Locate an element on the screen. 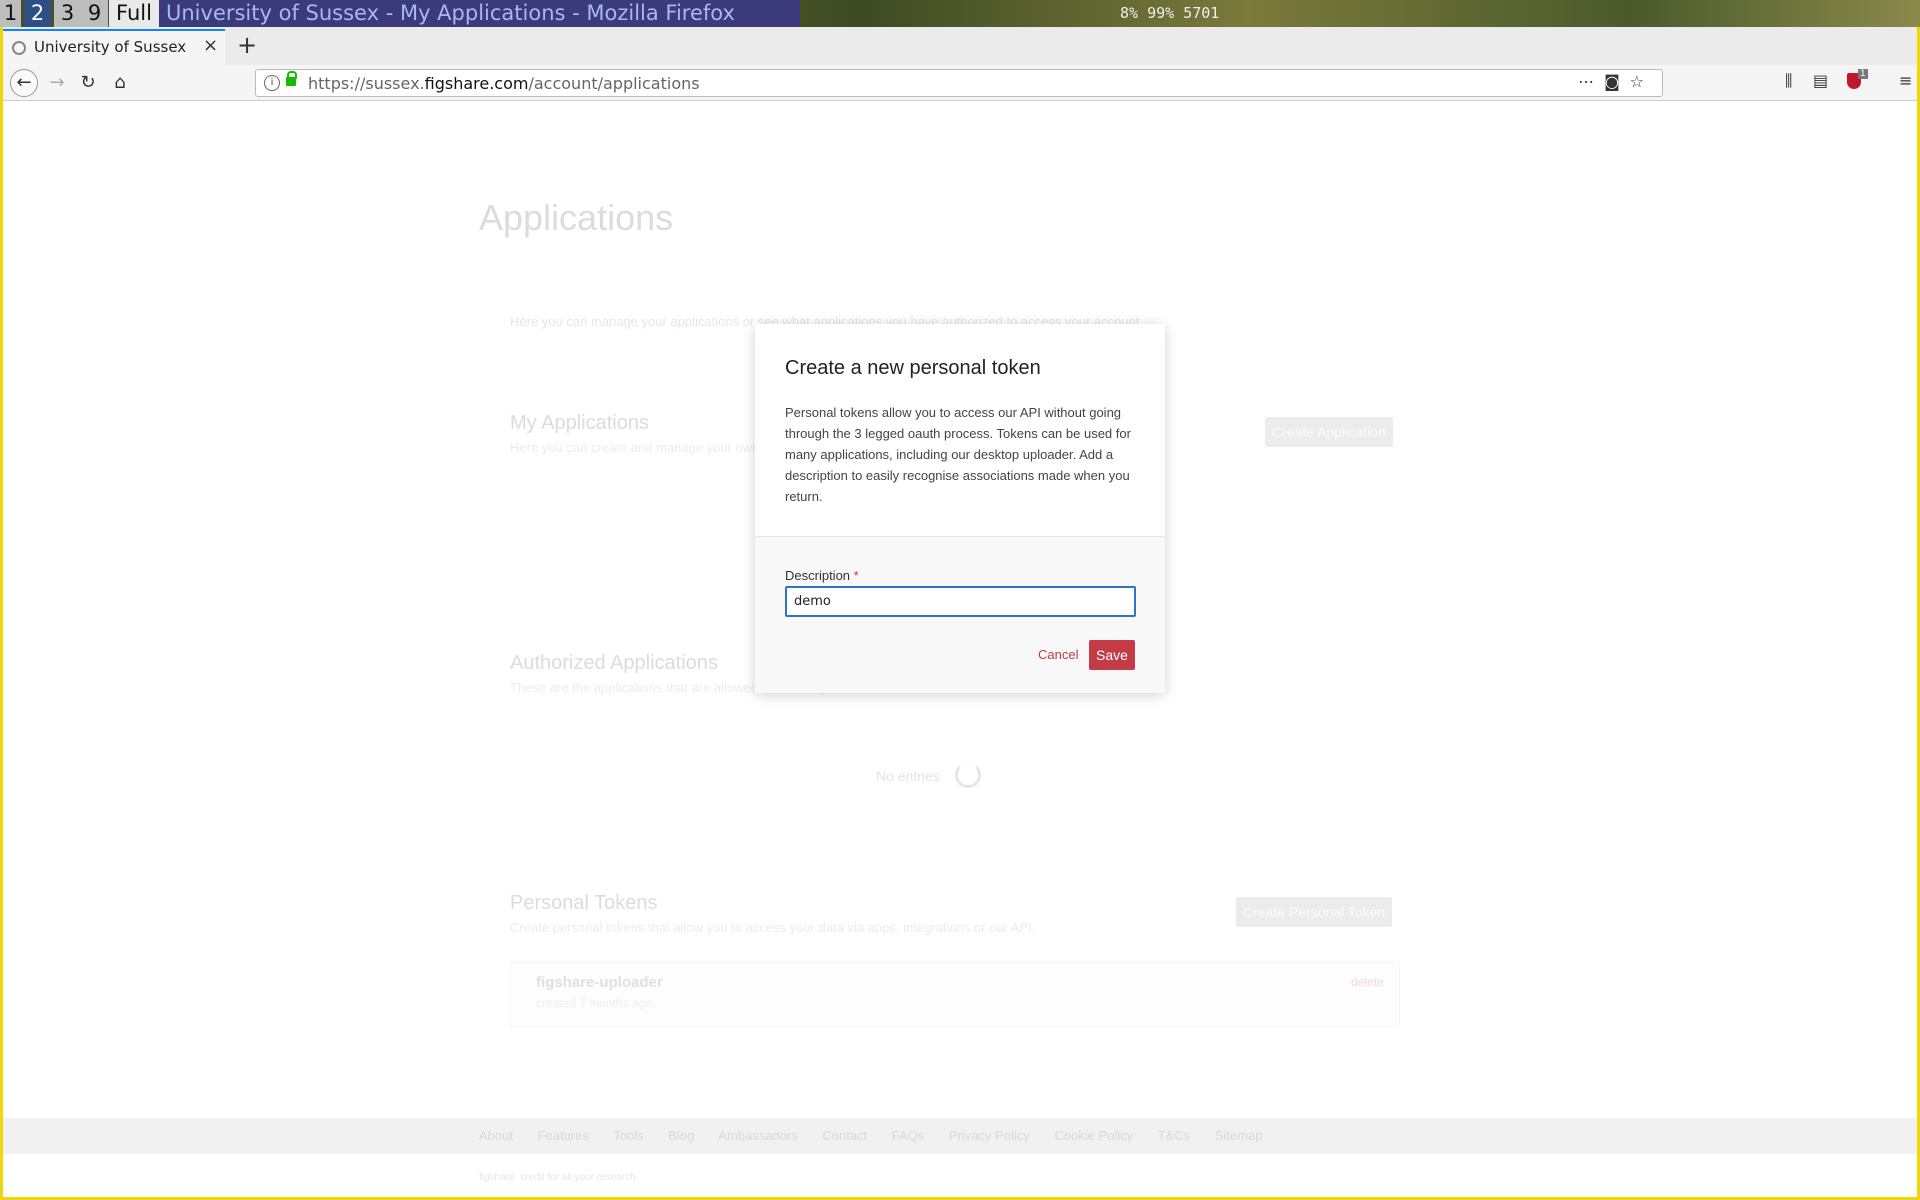 Image resolution: width=1920 pixels, height=1200 pixels. workspace-2: 2 is located at coordinates (37, 13).